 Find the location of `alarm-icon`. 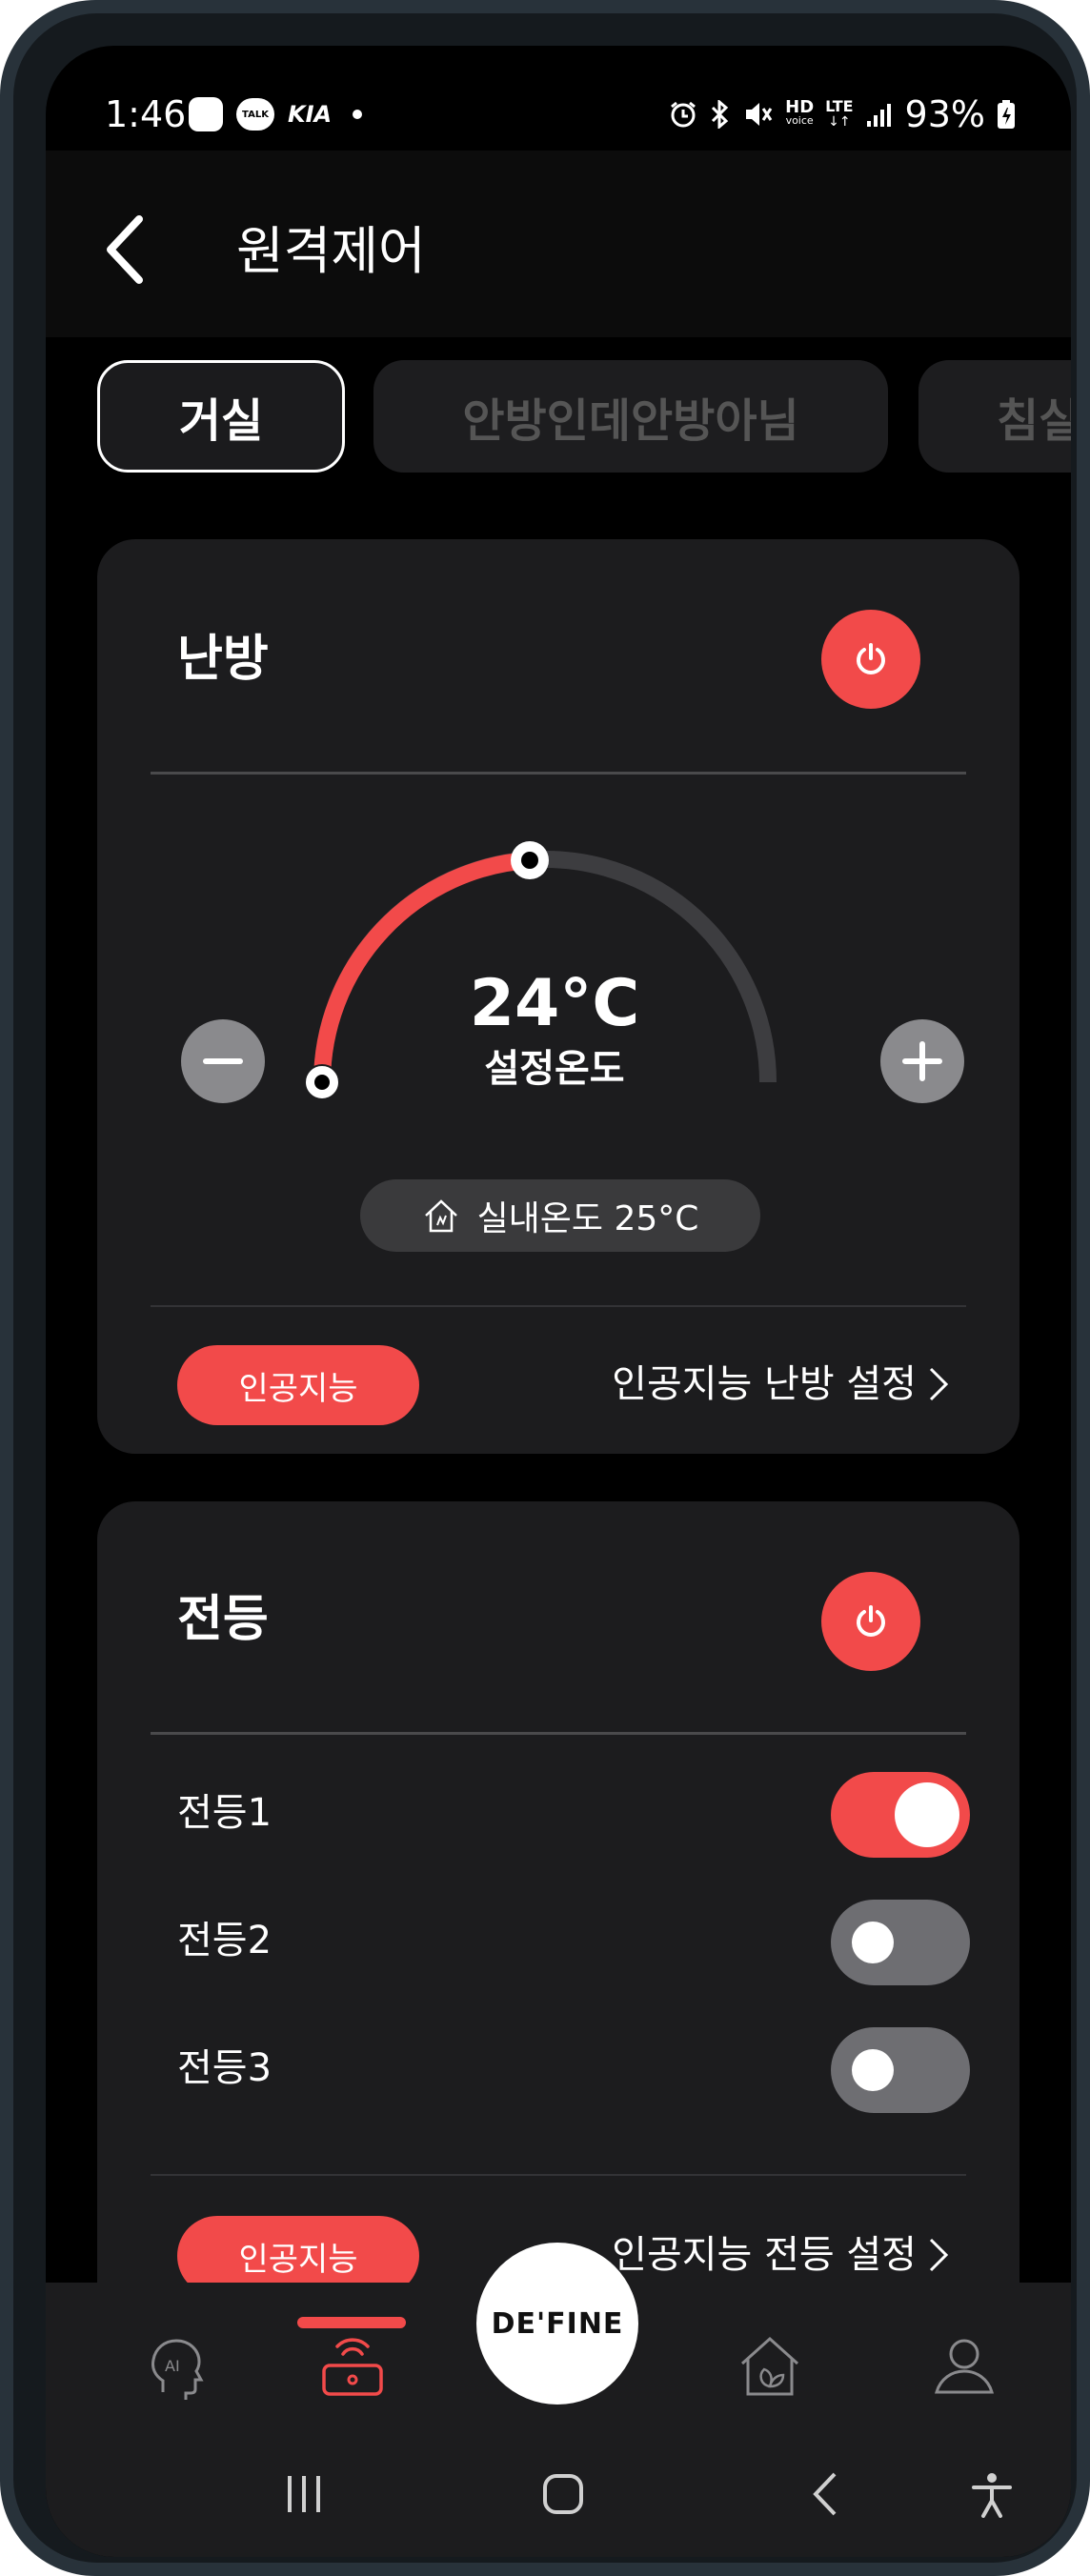

alarm-icon is located at coordinates (684, 115).